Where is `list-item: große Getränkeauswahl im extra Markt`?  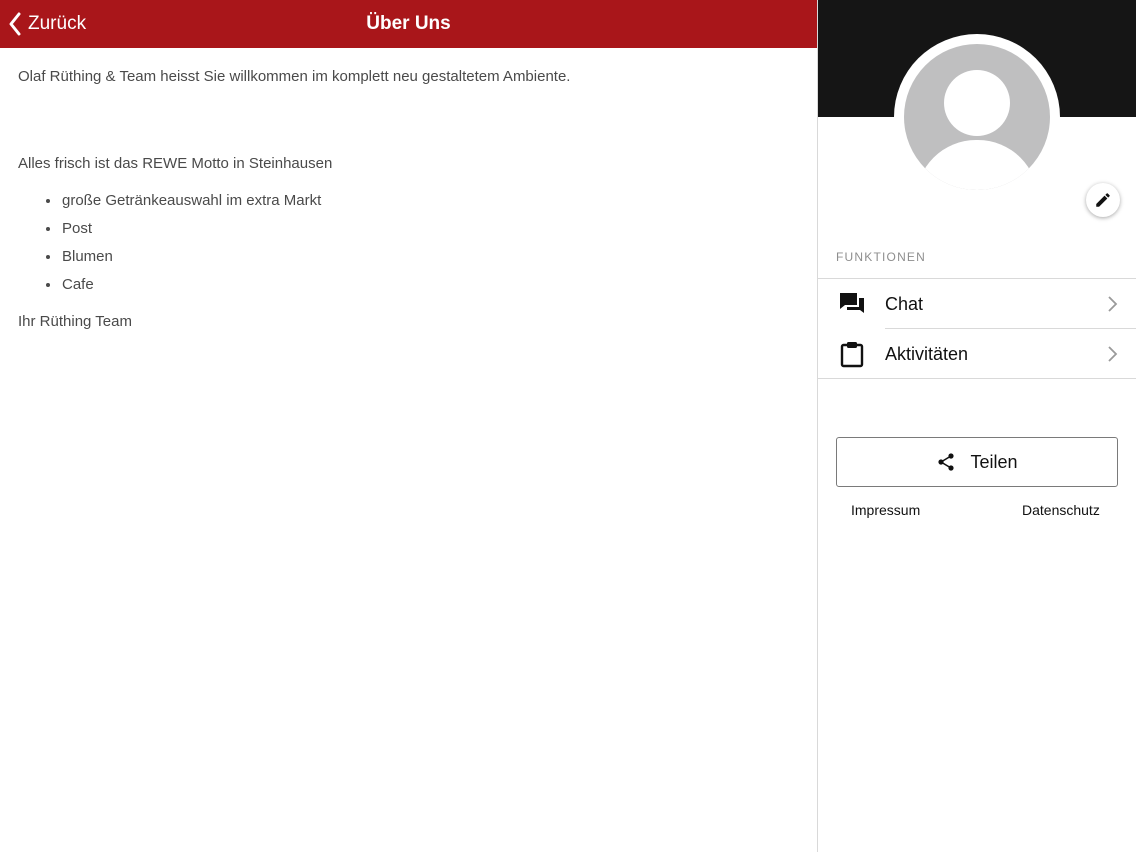
list-item: große Getränkeauswahl im extra Markt is located at coordinates (422, 201).